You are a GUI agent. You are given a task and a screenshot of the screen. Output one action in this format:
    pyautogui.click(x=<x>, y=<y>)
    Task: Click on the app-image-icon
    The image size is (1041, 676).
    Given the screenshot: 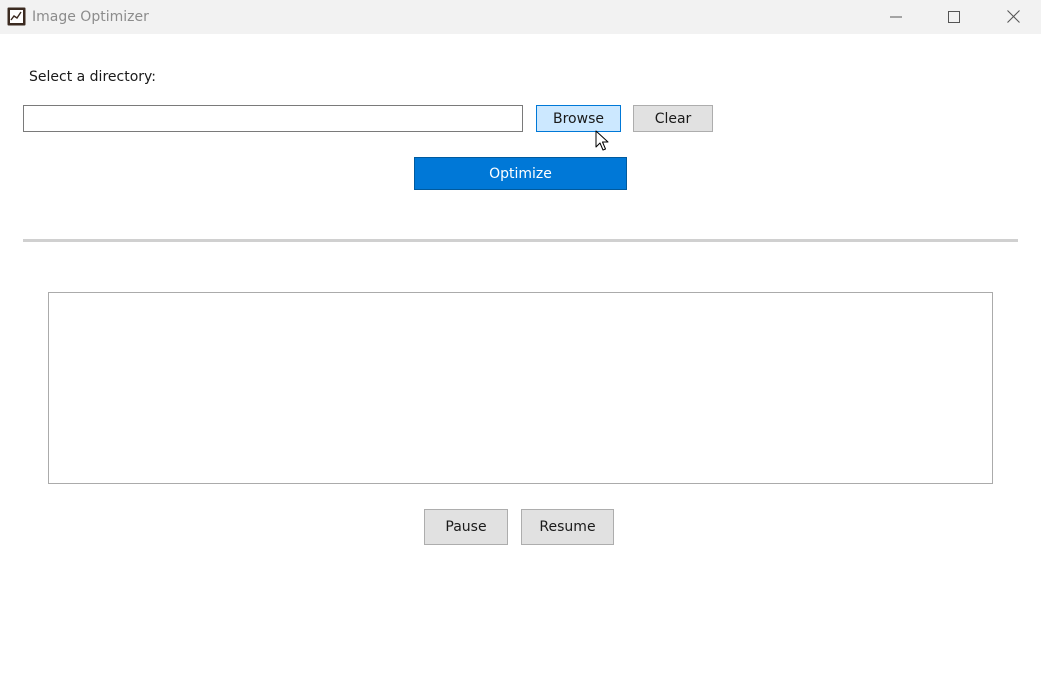 What is the action you would take?
    pyautogui.click(x=16, y=16)
    